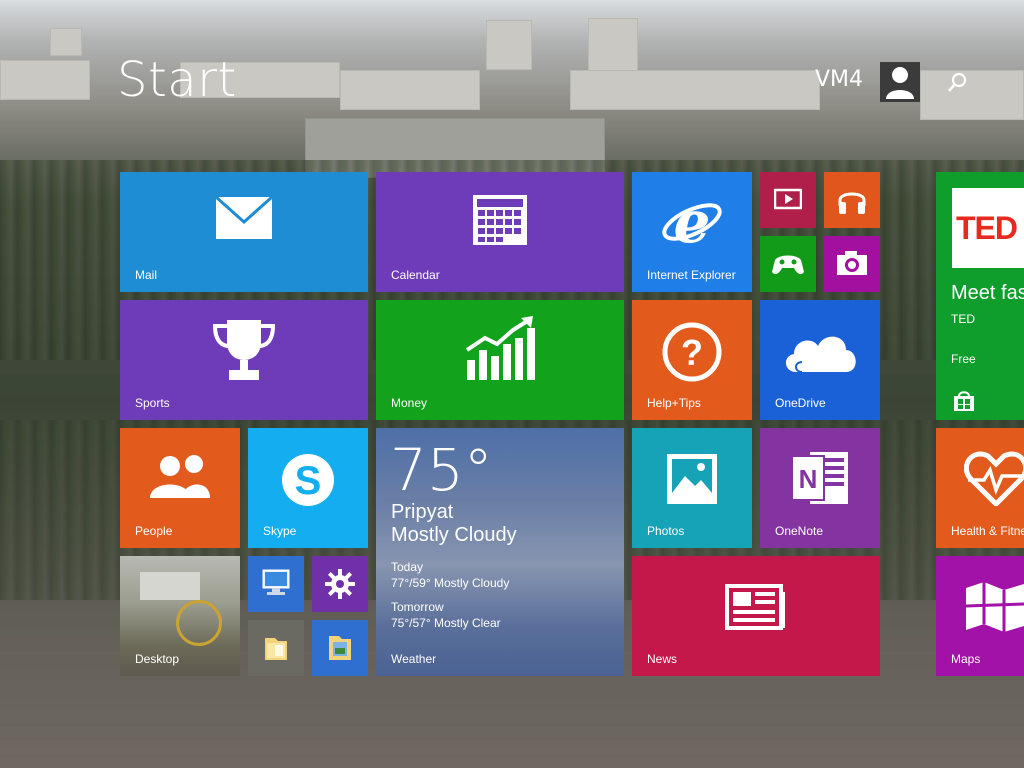 This screenshot has height=768, width=1024. What do you see at coordinates (674, 403) in the screenshot?
I see `tile-label: Help+Tips` at bounding box center [674, 403].